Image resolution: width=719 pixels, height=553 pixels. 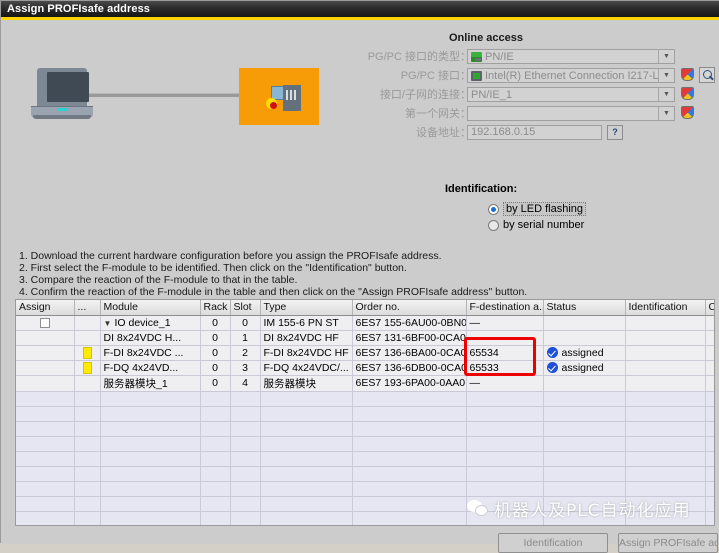 What do you see at coordinates (245, 308) in the screenshot?
I see `column-header-slot: Slot` at bounding box center [245, 308].